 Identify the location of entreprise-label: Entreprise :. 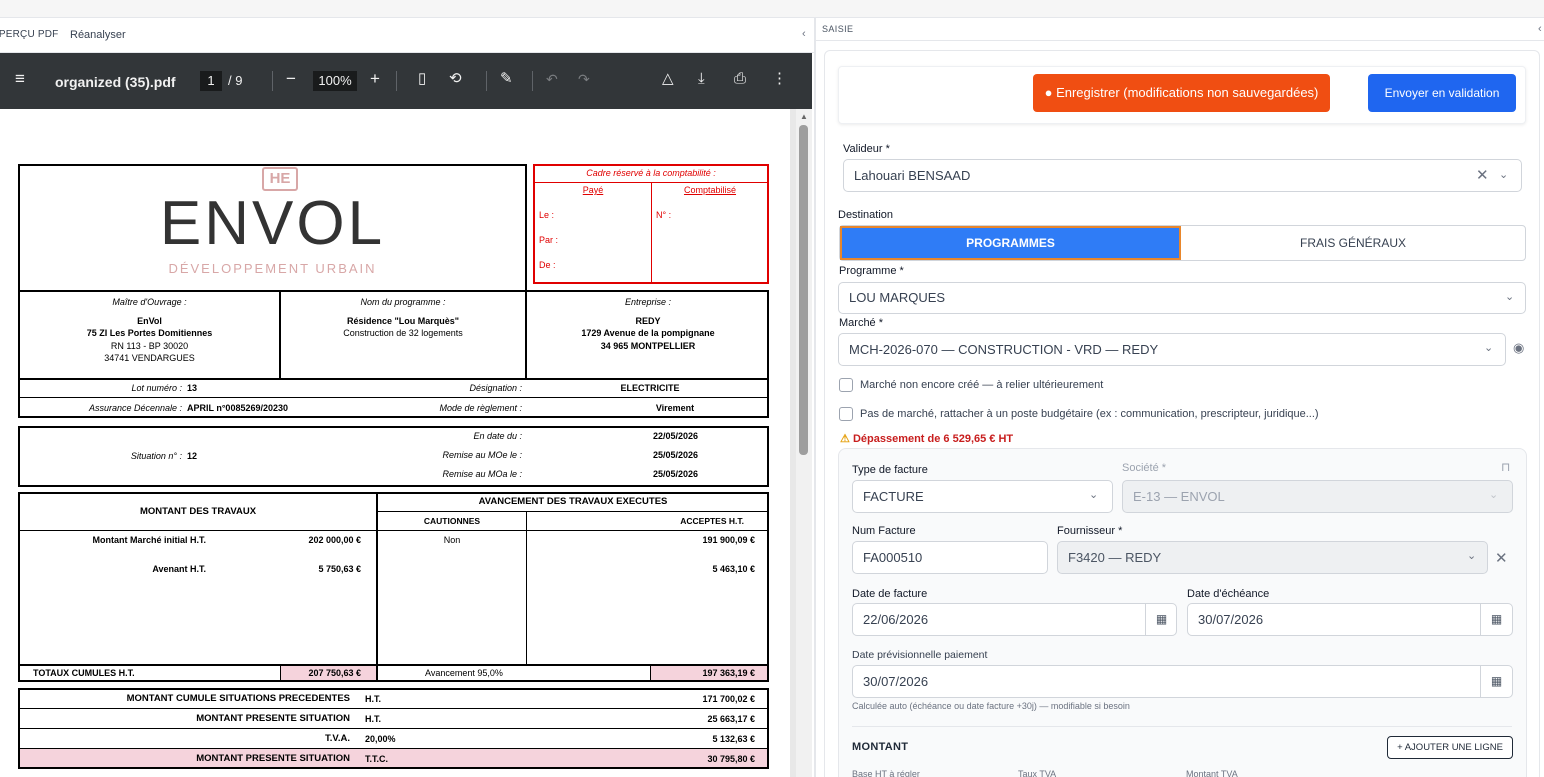
(648, 302).